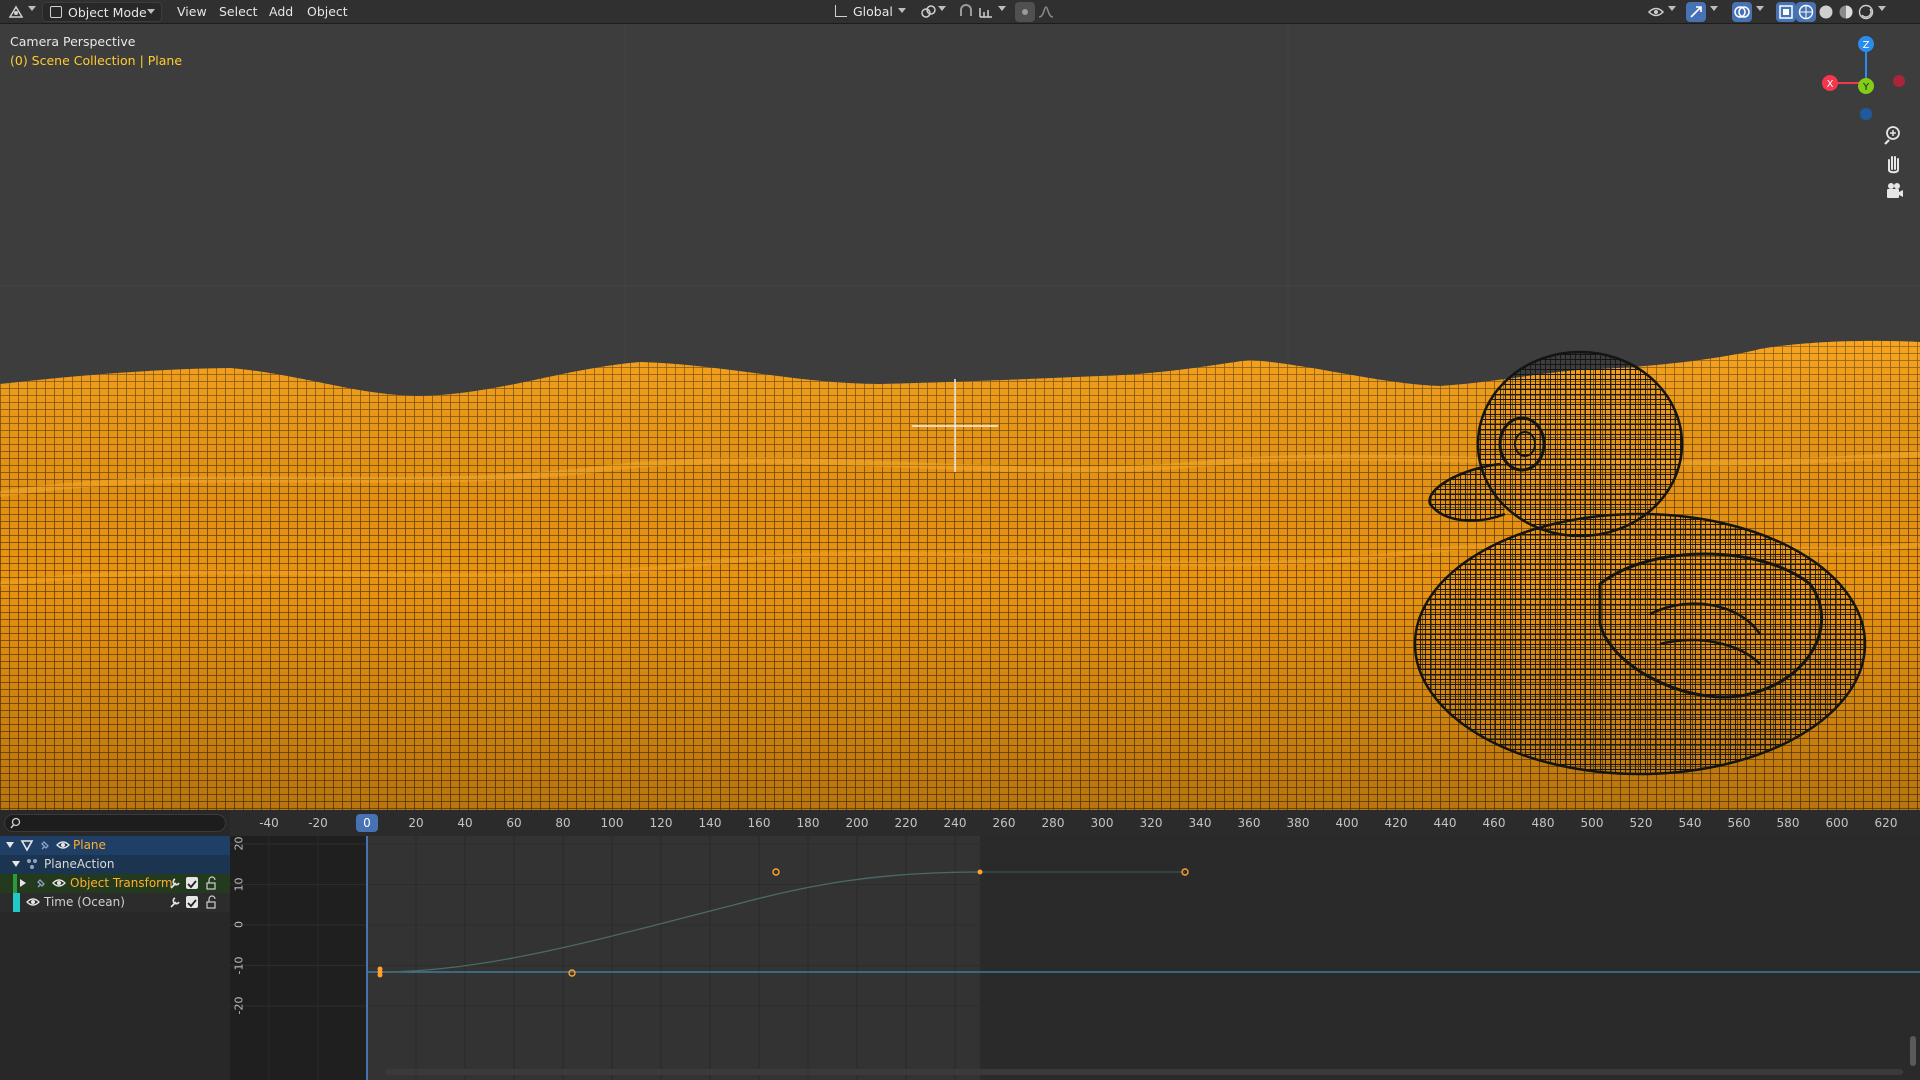 This screenshot has height=1080, width=1920. What do you see at coordinates (79, 864) in the screenshot?
I see `channel-label-plane-action: PlaneAction` at bounding box center [79, 864].